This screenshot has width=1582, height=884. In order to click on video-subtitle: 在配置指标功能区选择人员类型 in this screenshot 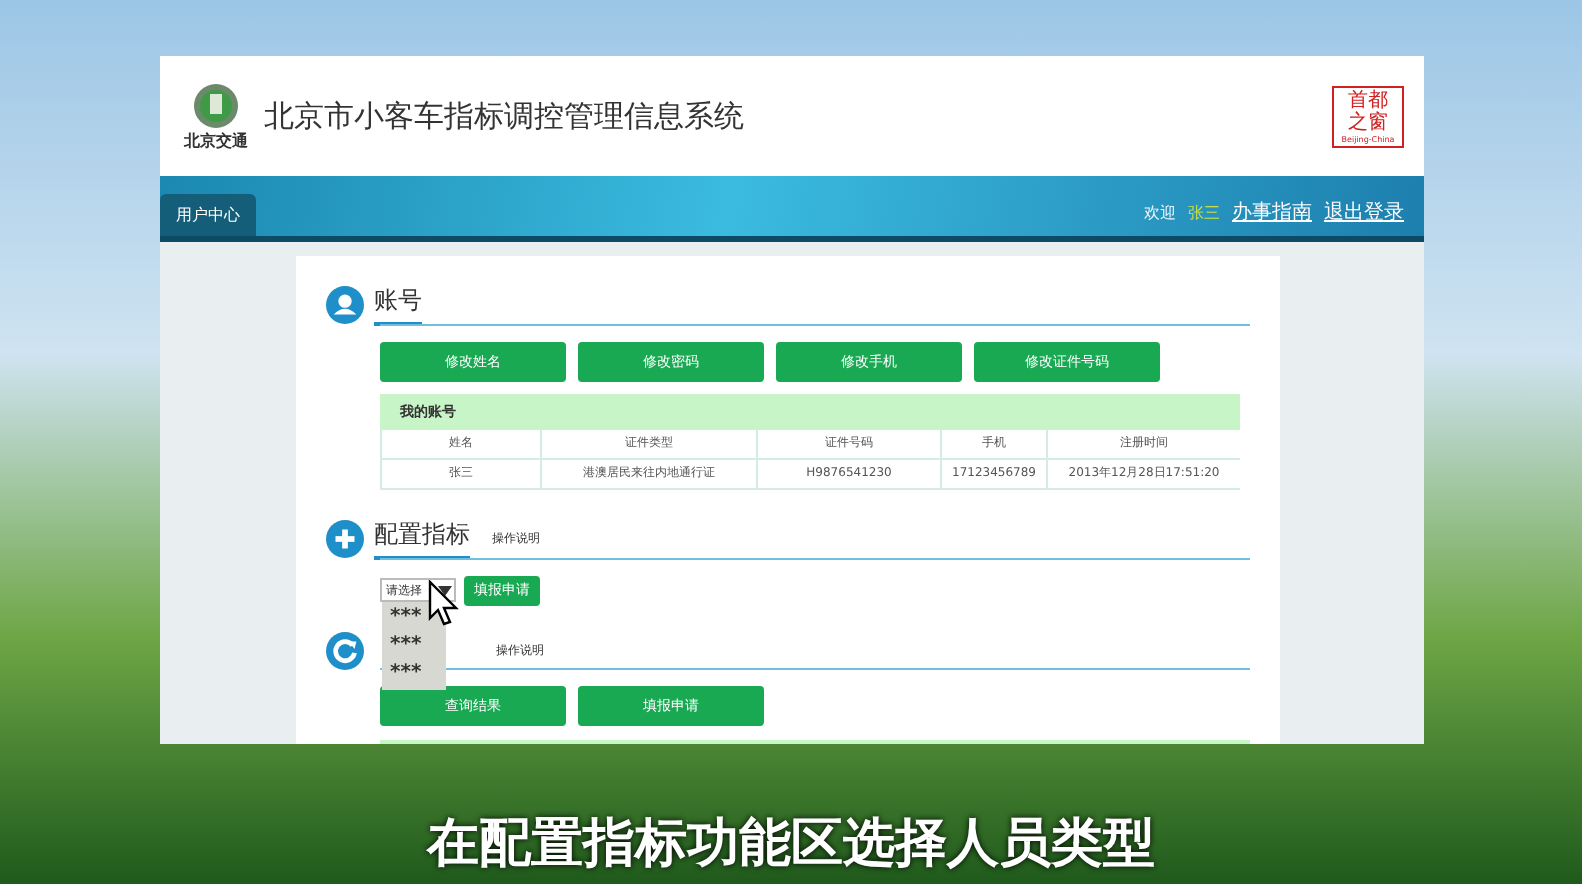, I will do `click(791, 845)`.